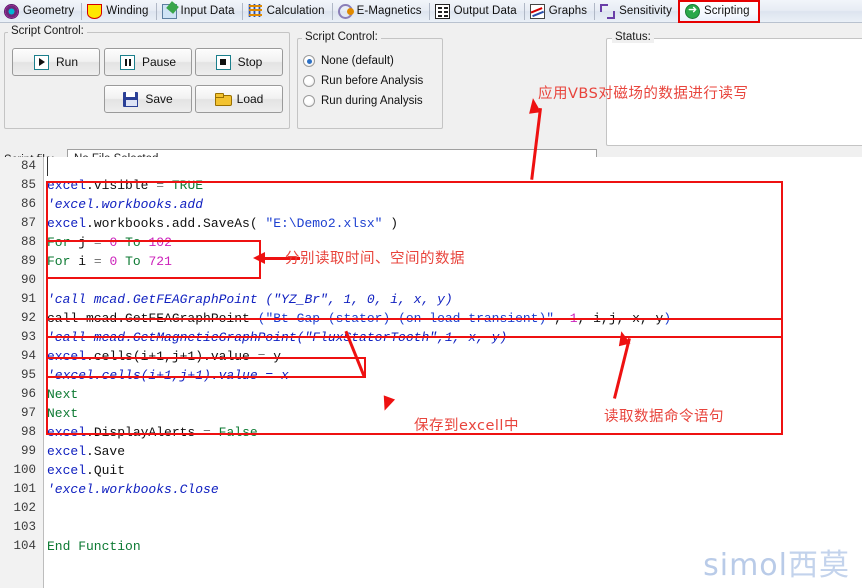 The image size is (862, 588). I want to click on tab-label: Geometry, so click(49, 11).